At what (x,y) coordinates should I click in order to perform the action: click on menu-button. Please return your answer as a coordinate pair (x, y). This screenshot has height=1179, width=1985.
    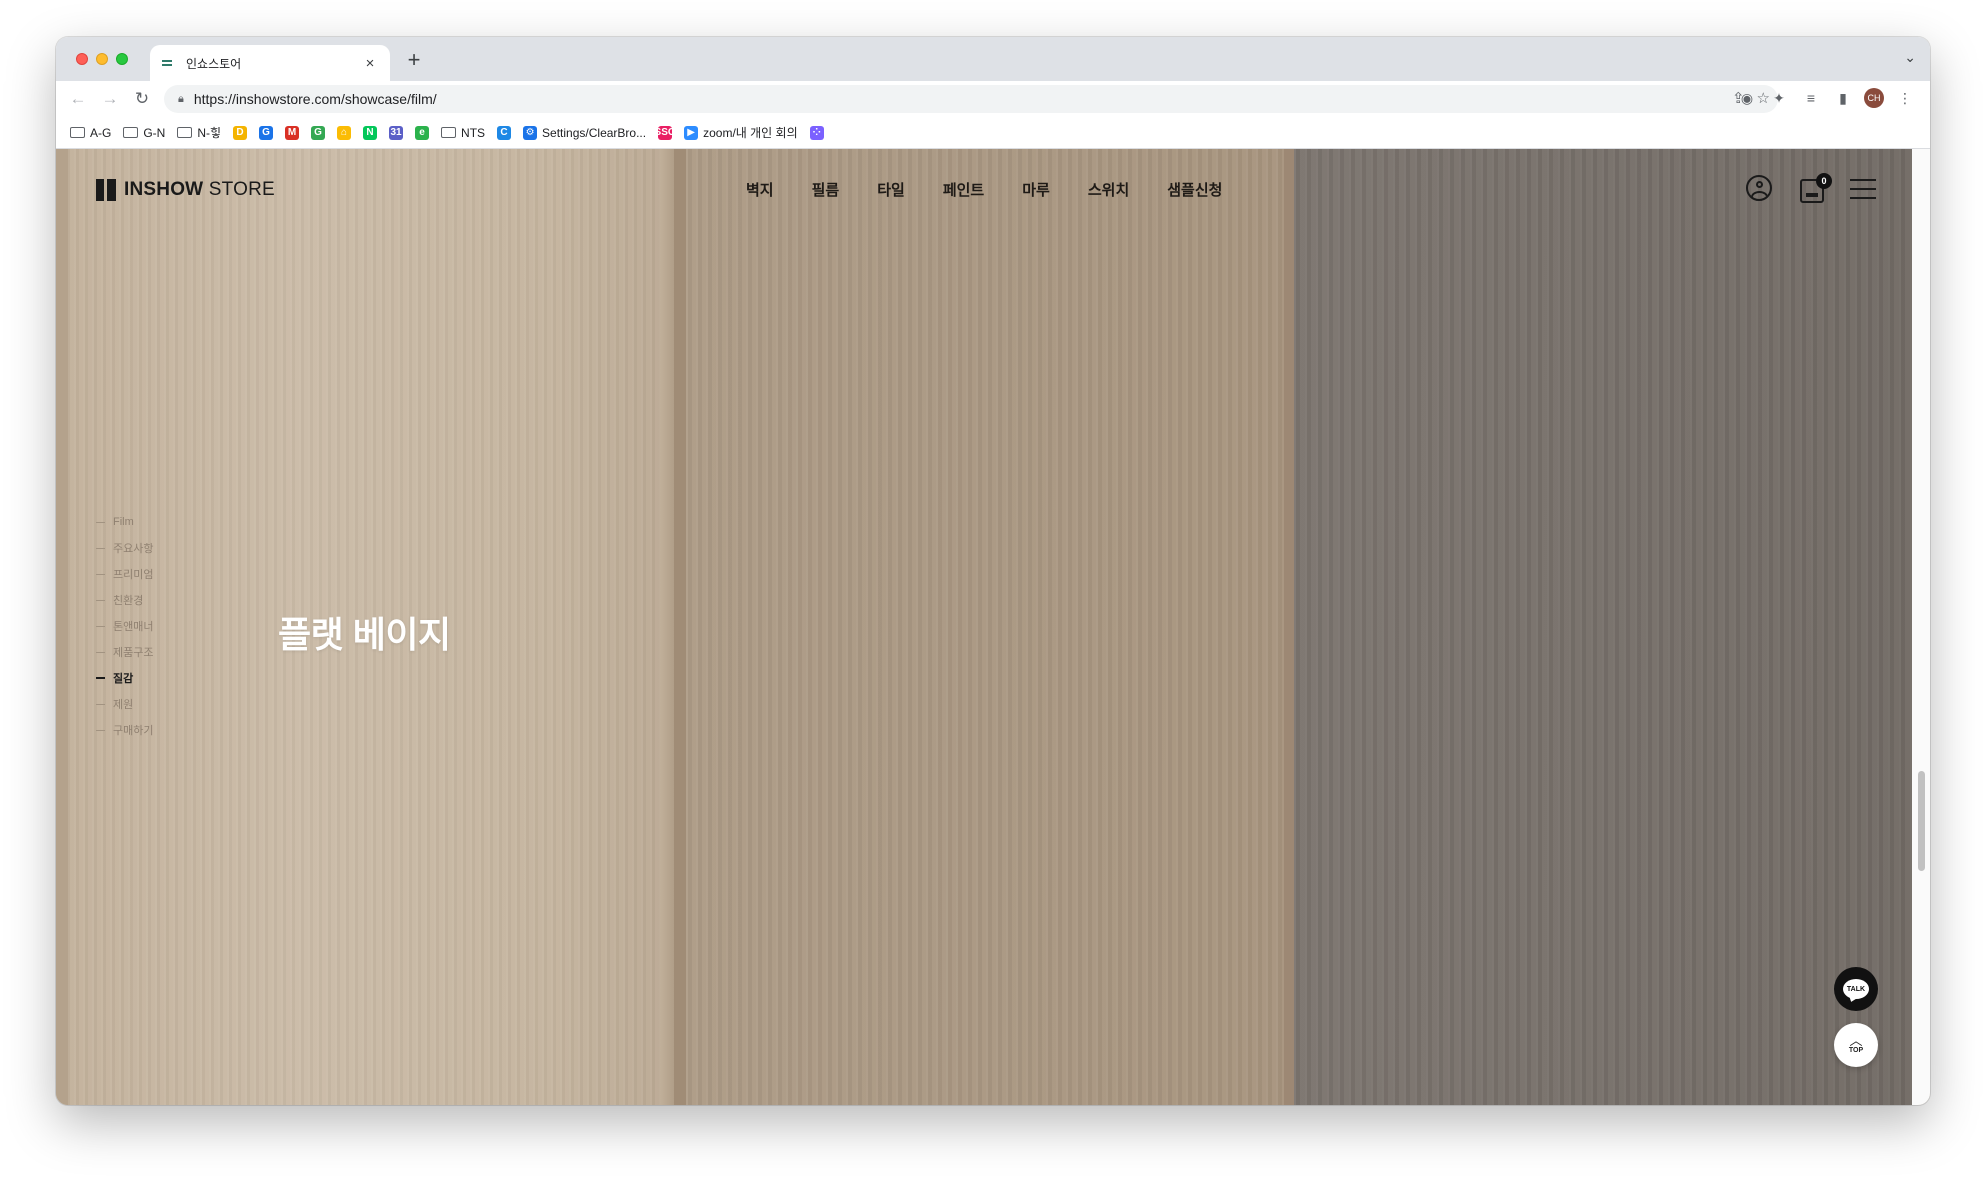
    Looking at the image, I should click on (1864, 189).